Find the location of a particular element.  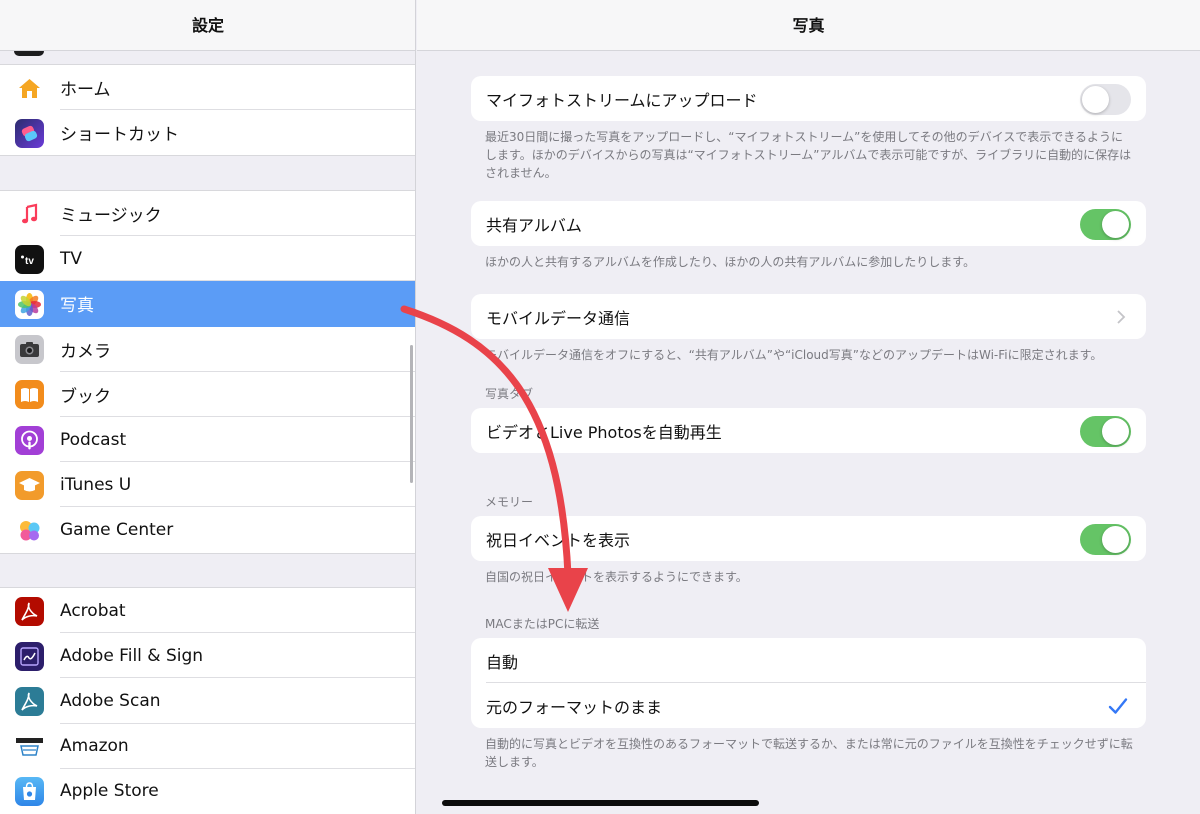

sidebar-item-label: カメラ is located at coordinates (85, 351).